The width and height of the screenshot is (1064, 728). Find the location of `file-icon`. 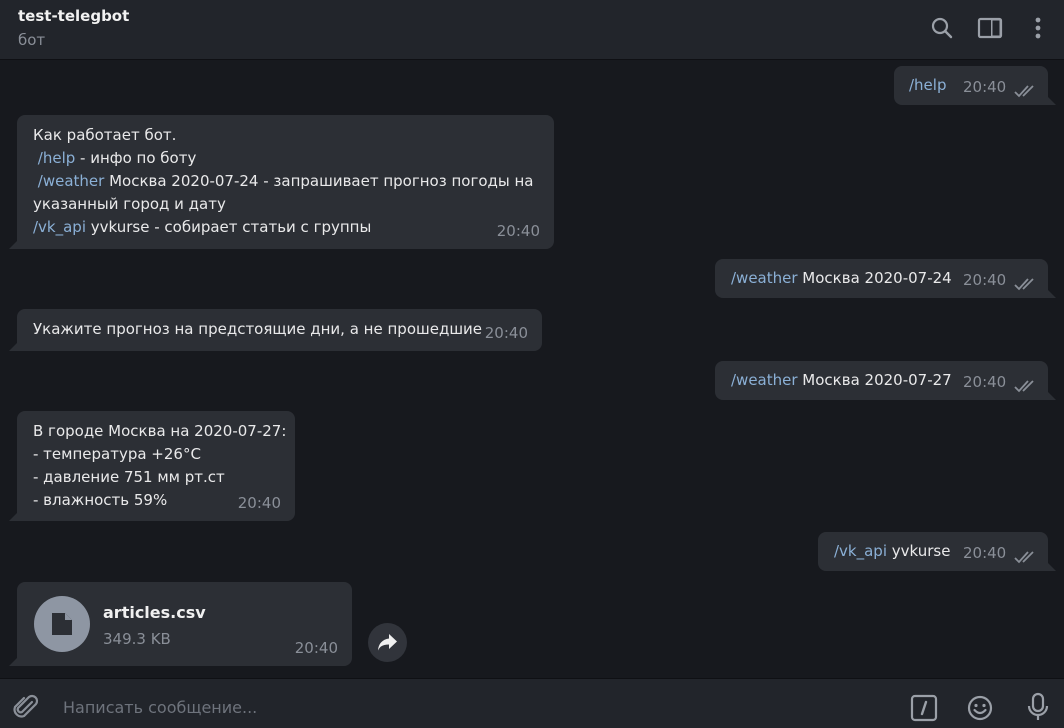

file-icon is located at coordinates (62, 624).